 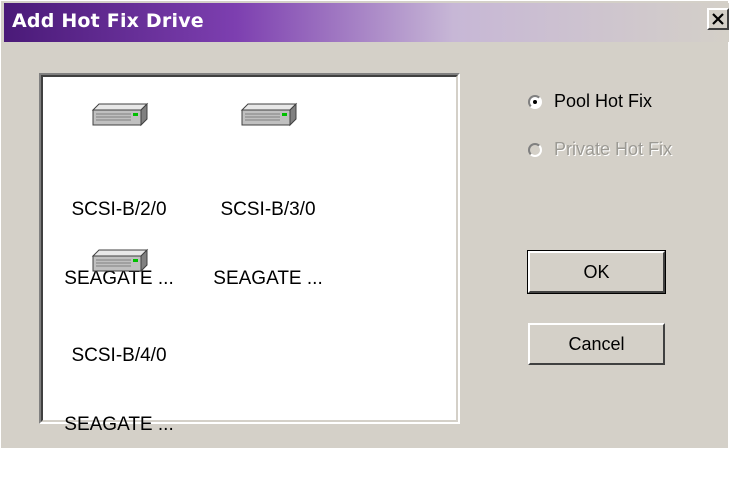 What do you see at coordinates (119, 355) in the screenshot?
I see `drive-id: SCSI-B/4/0` at bounding box center [119, 355].